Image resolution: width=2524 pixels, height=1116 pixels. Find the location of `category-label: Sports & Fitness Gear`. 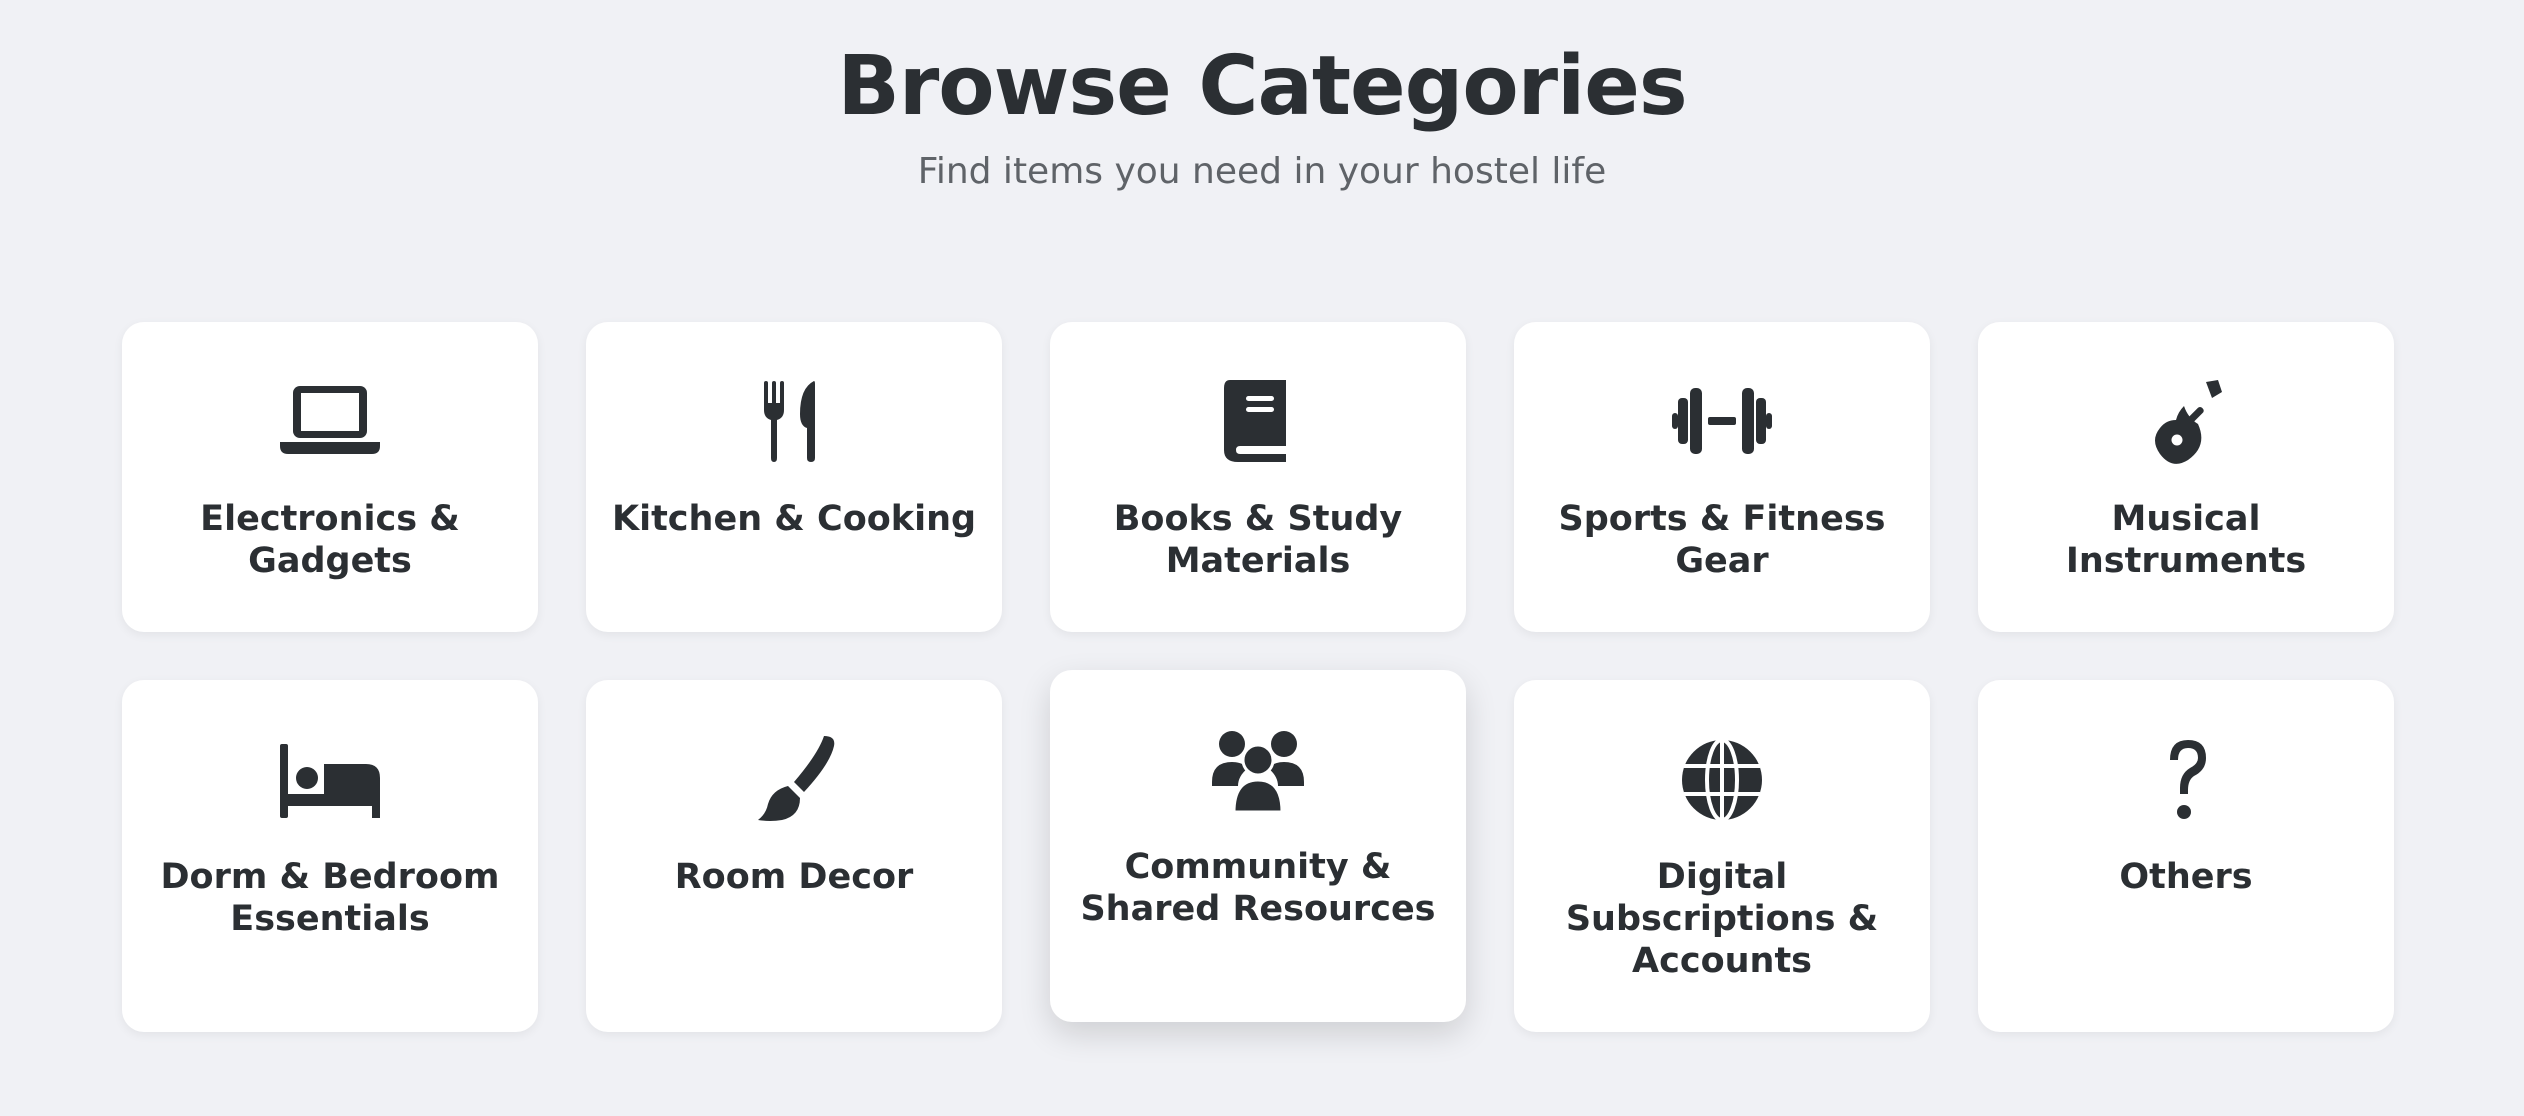

category-label: Sports & Fitness Gear is located at coordinates (1722, 540).